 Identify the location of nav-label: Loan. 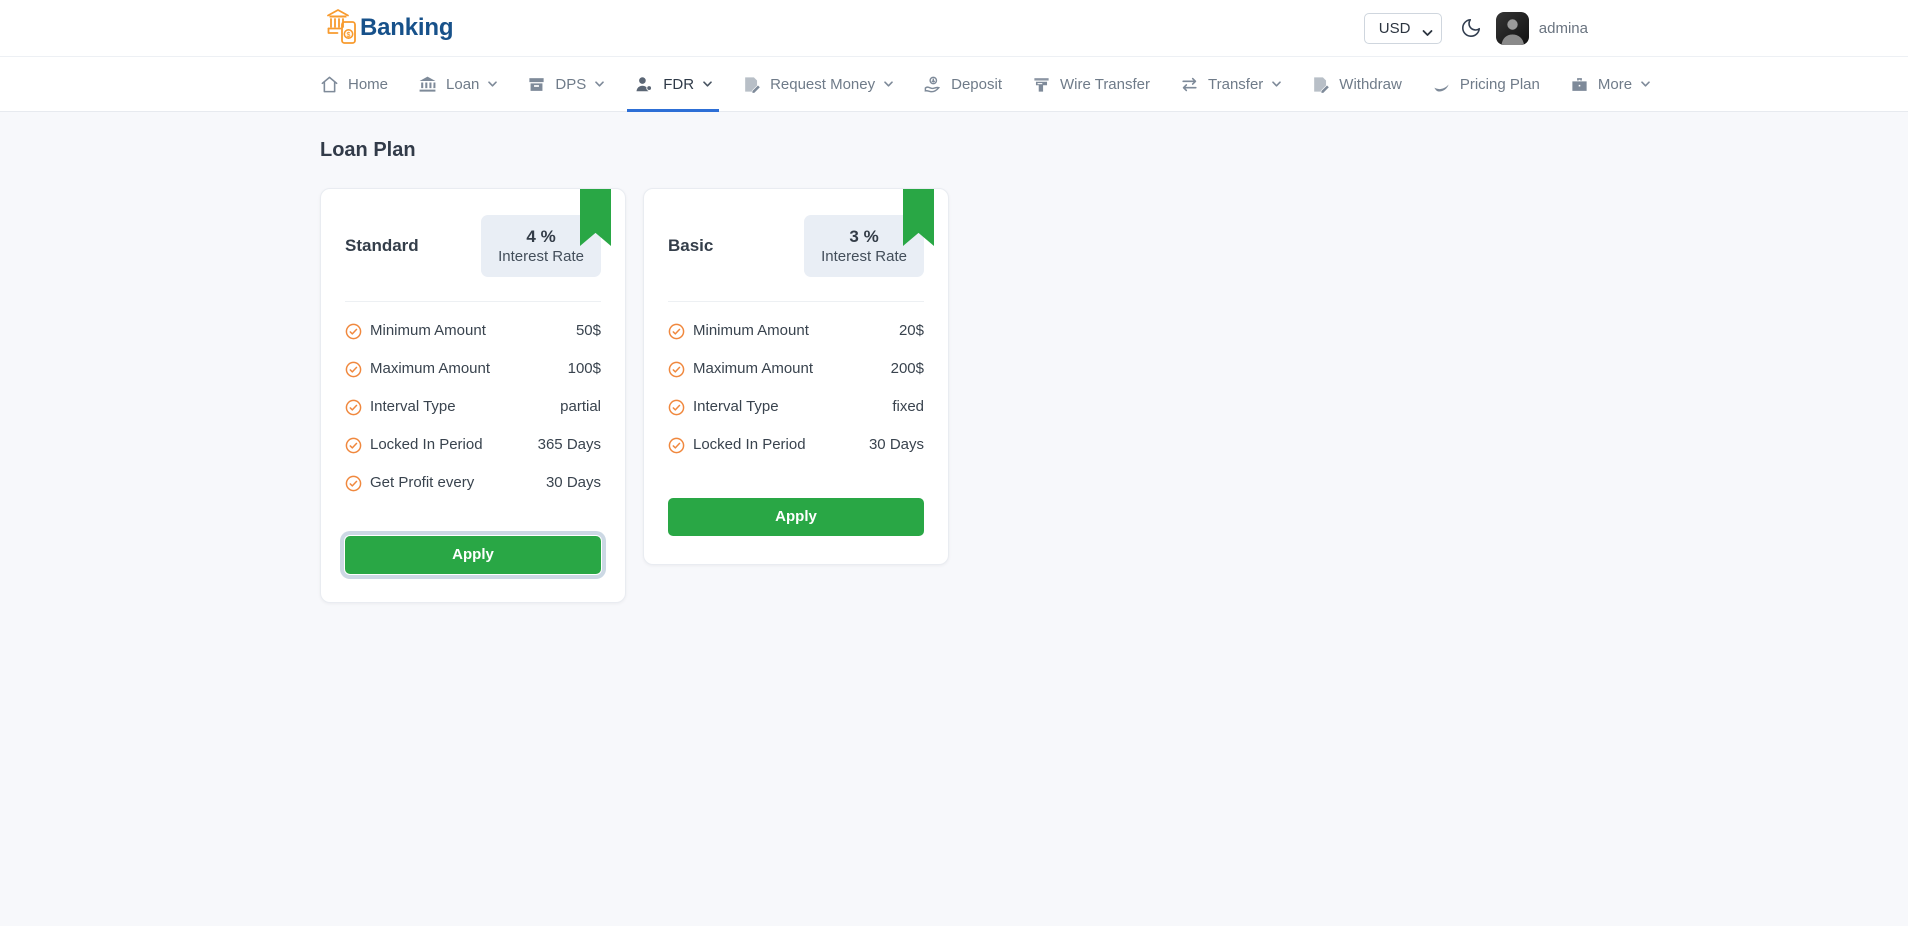
(463, 84).